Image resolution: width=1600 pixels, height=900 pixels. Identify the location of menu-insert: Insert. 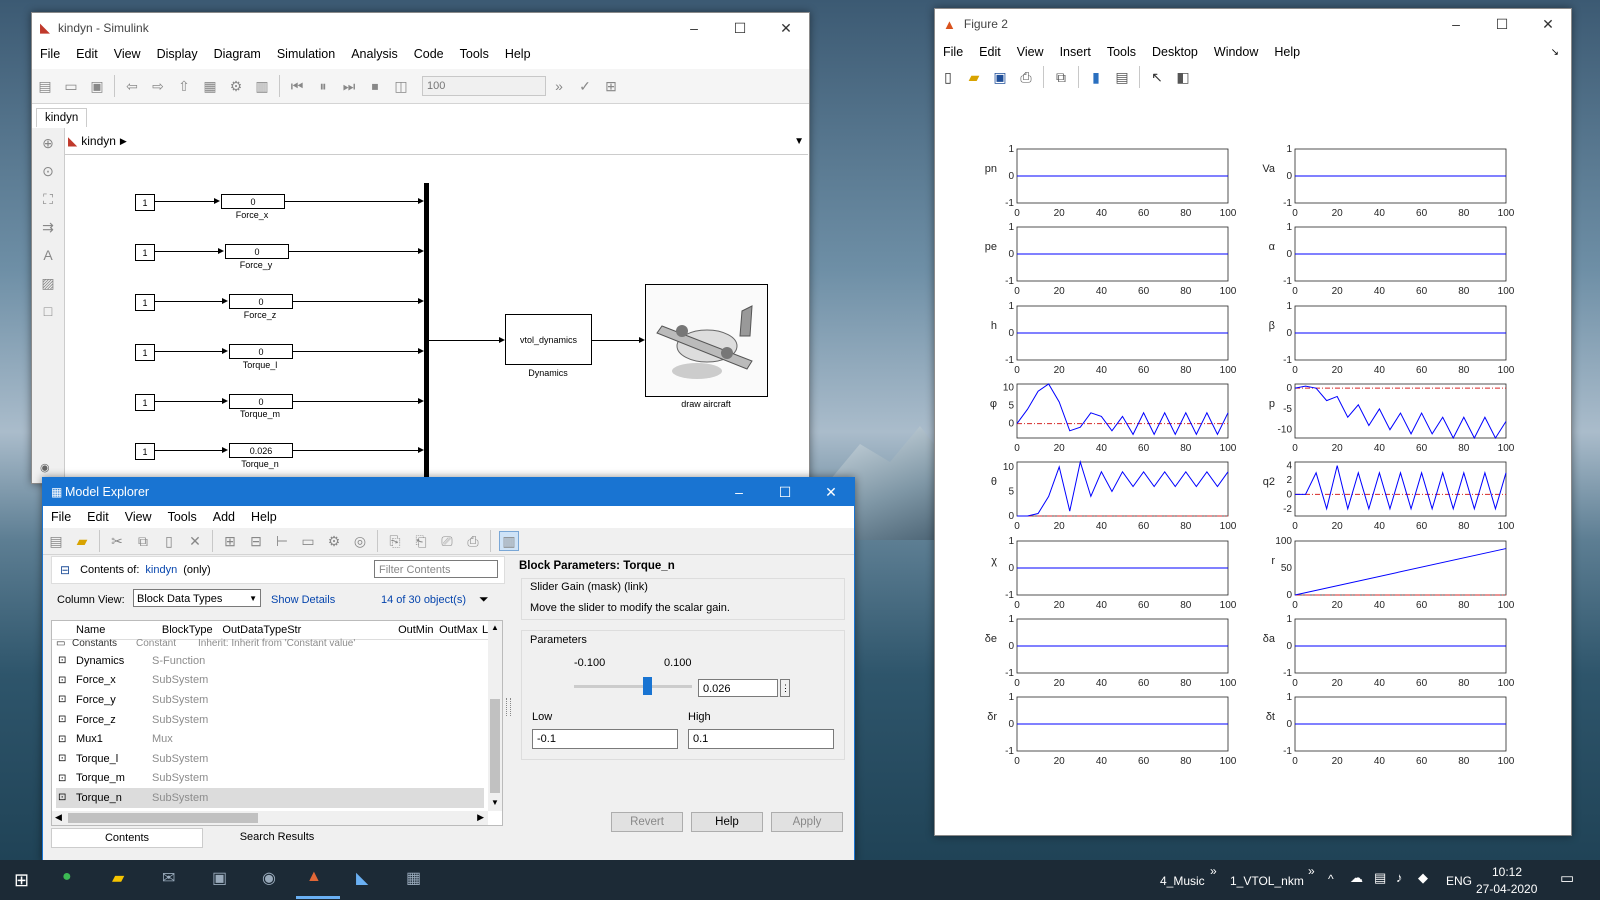
(1075, 52).